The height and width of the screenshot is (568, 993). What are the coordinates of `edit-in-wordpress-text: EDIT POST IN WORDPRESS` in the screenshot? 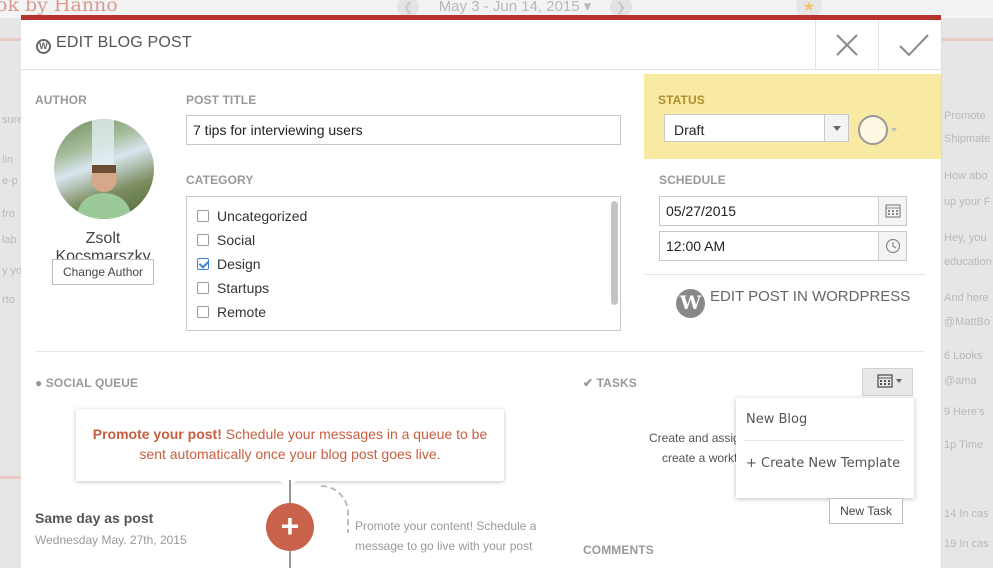 It's located at (810, 296).